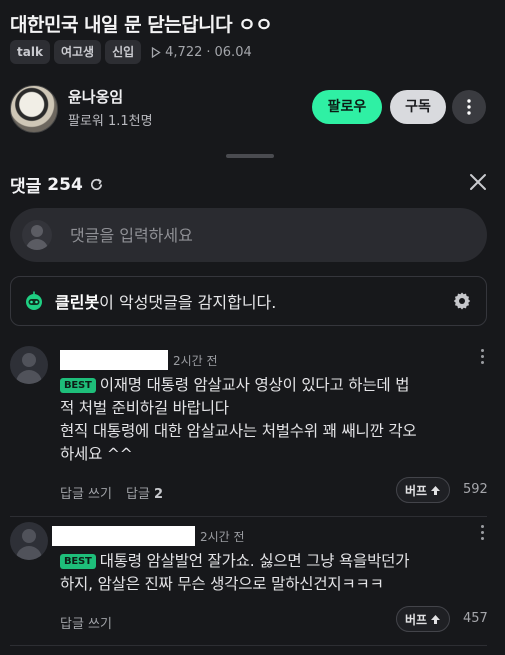 This screenshot has width=505, height=655. What do you see at coordinates (30, 52) in the screenshot?
I see `tag-talk: talk` at bounding box center [30, 52].